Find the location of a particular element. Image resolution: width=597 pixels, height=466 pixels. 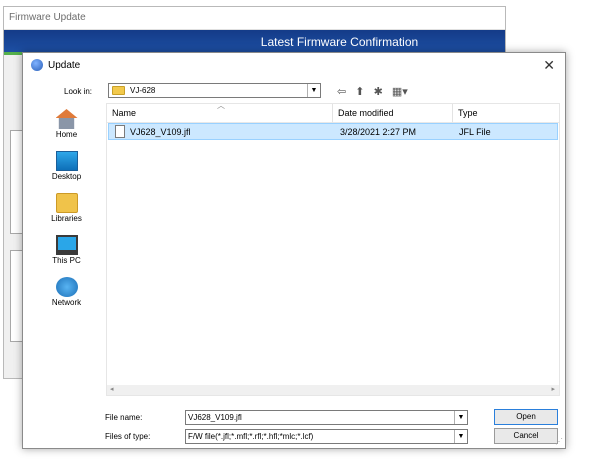

scroll-right-icon: ▸ is located at coordinates (553, 389).